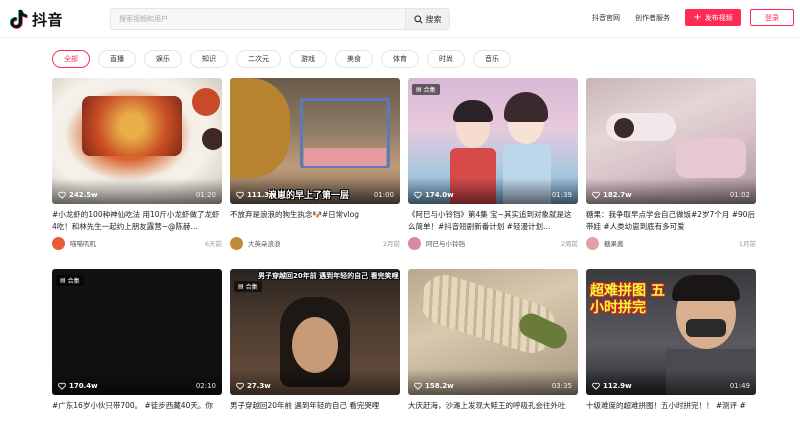 The width and height of the screenshot is (800, 426). I want to click on like-count: 242.5w, so click(78, 195).